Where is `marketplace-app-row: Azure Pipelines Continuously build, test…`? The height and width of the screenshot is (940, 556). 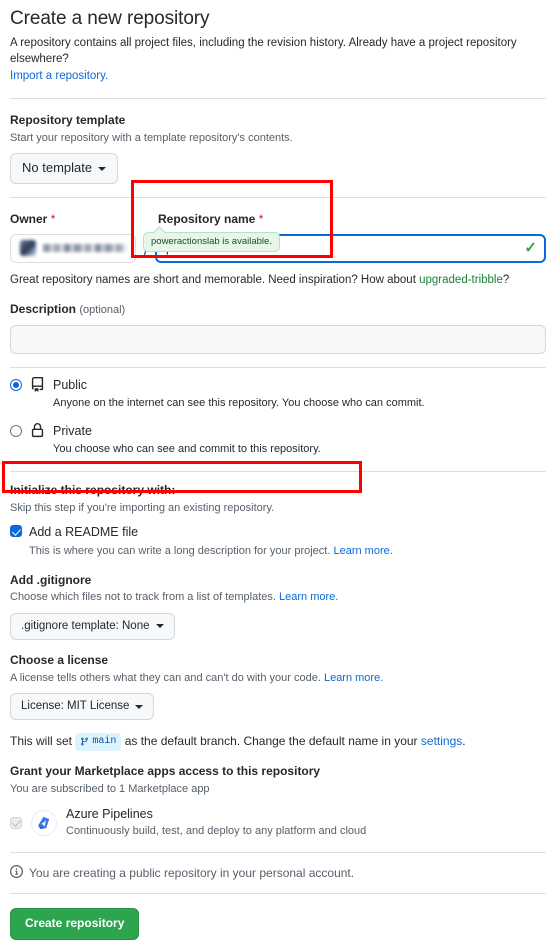 marketplace-app-row: Azure Pipelines Continuously build, test… is located at coordinates (278, 823).